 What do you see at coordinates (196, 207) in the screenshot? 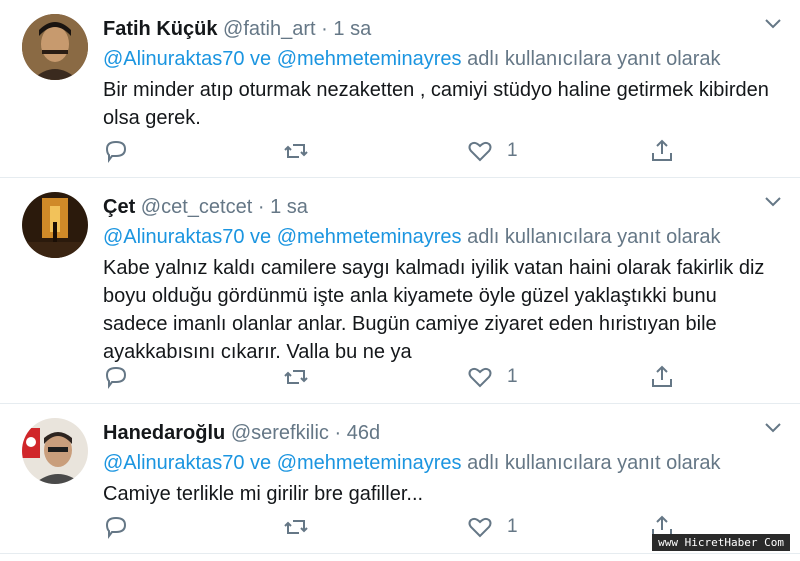
I see `user-handle: @cet_cetcet` at bounding box center [196, 207].